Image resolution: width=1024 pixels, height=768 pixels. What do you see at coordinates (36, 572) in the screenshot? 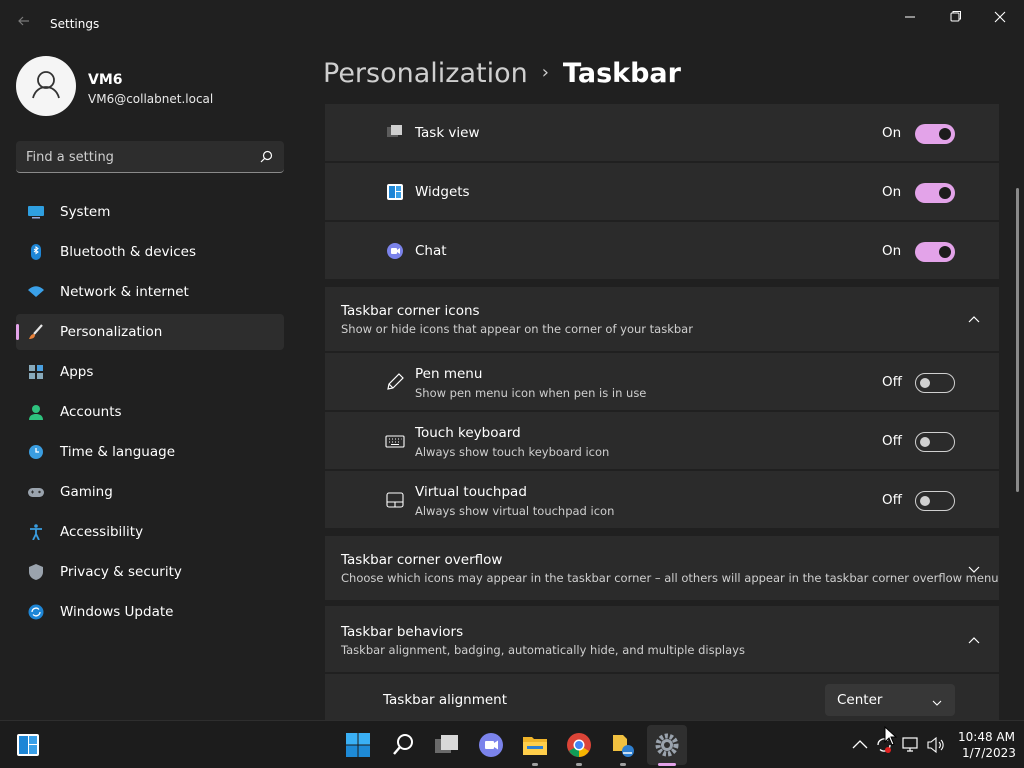
I see `shield-icon` at bounding box center [36, 572].